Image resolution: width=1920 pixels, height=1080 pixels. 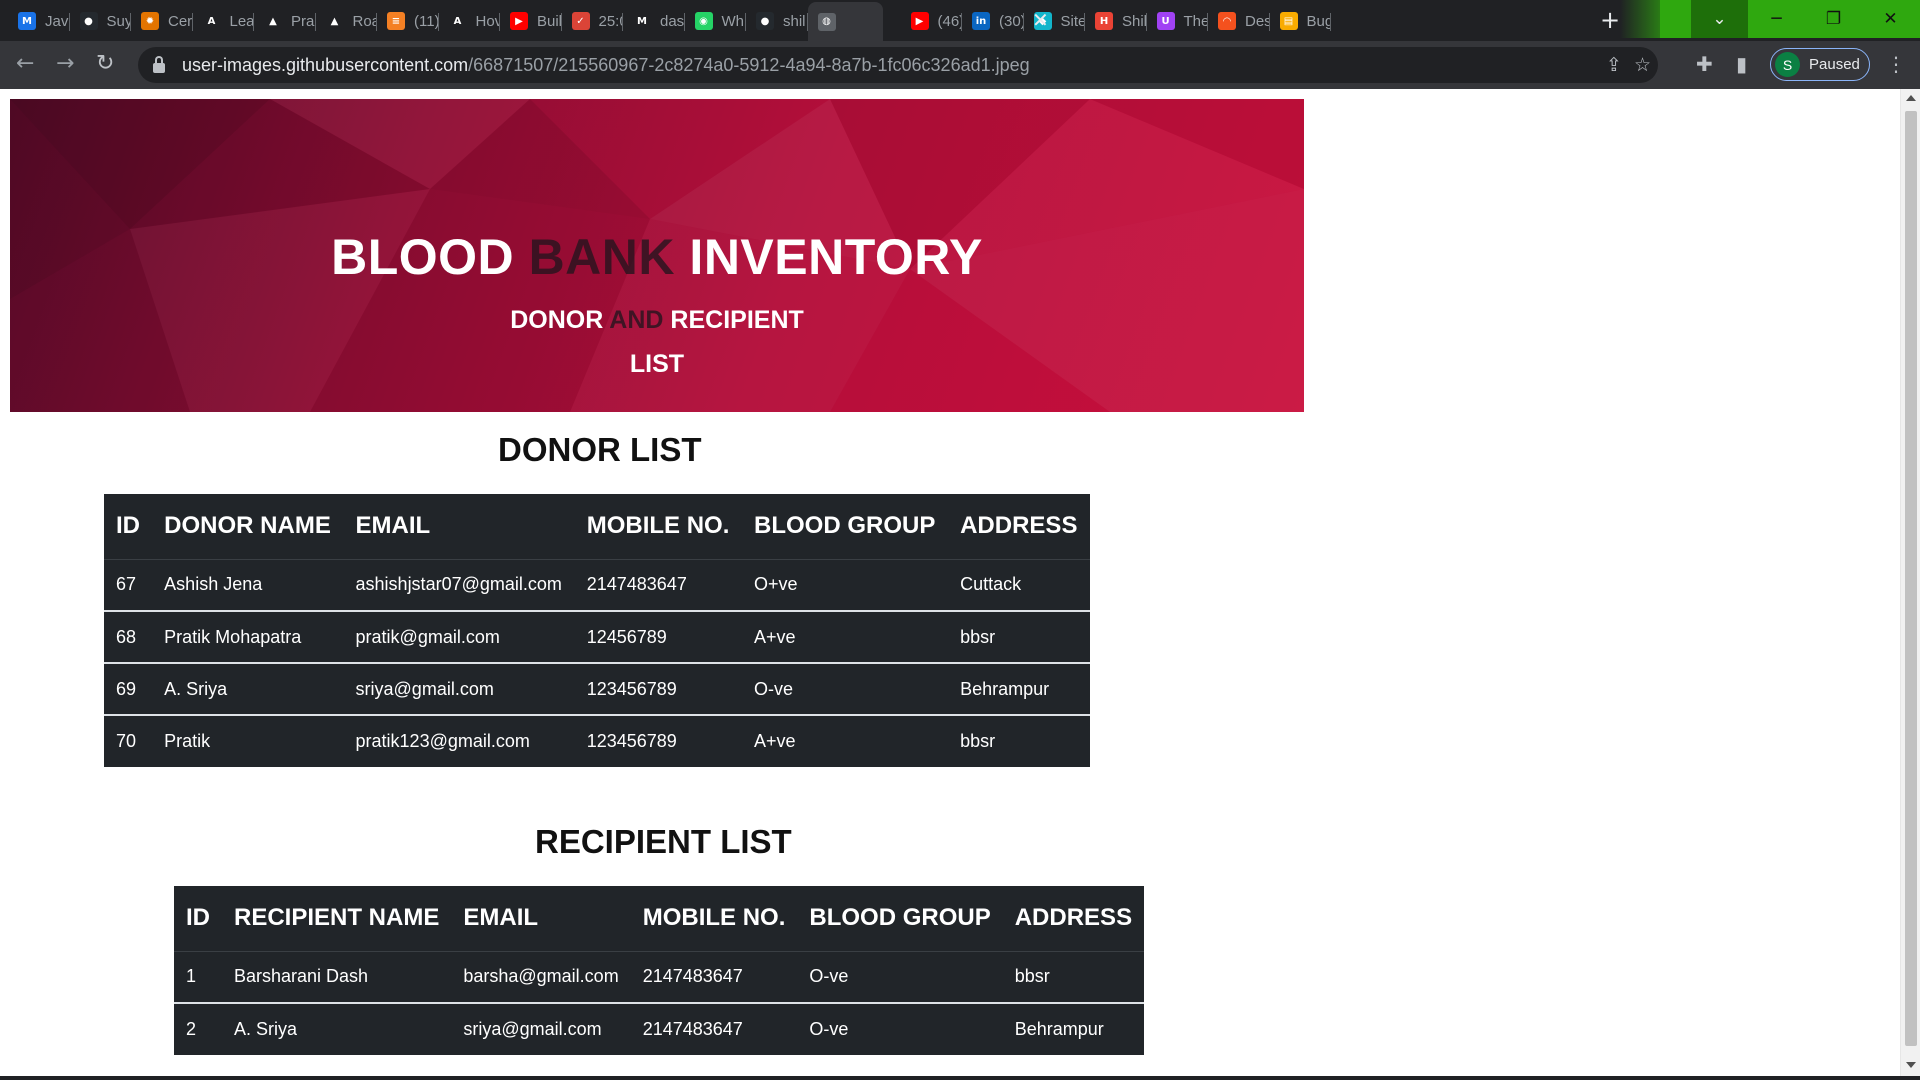 What do you see at coordinates (549, 21) in the screenshot?
I see `tab-title: Buil` at bounding box center [549, 21].